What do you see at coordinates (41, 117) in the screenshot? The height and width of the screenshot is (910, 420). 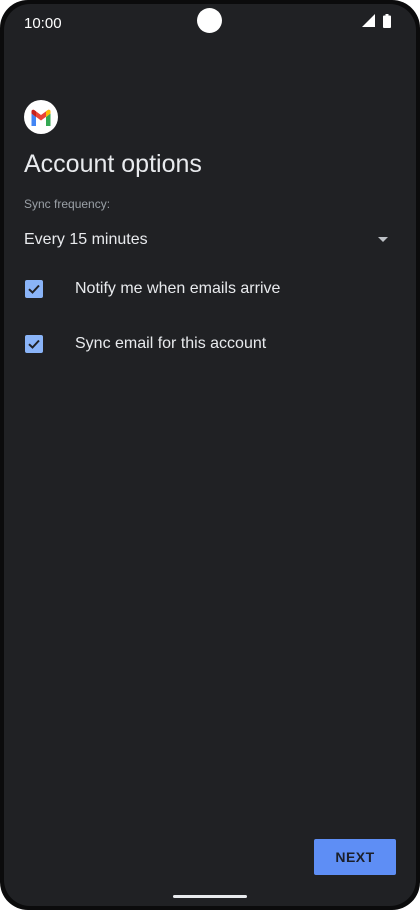 I see `gmail-logo-icon` at bounding box center [41, 117].